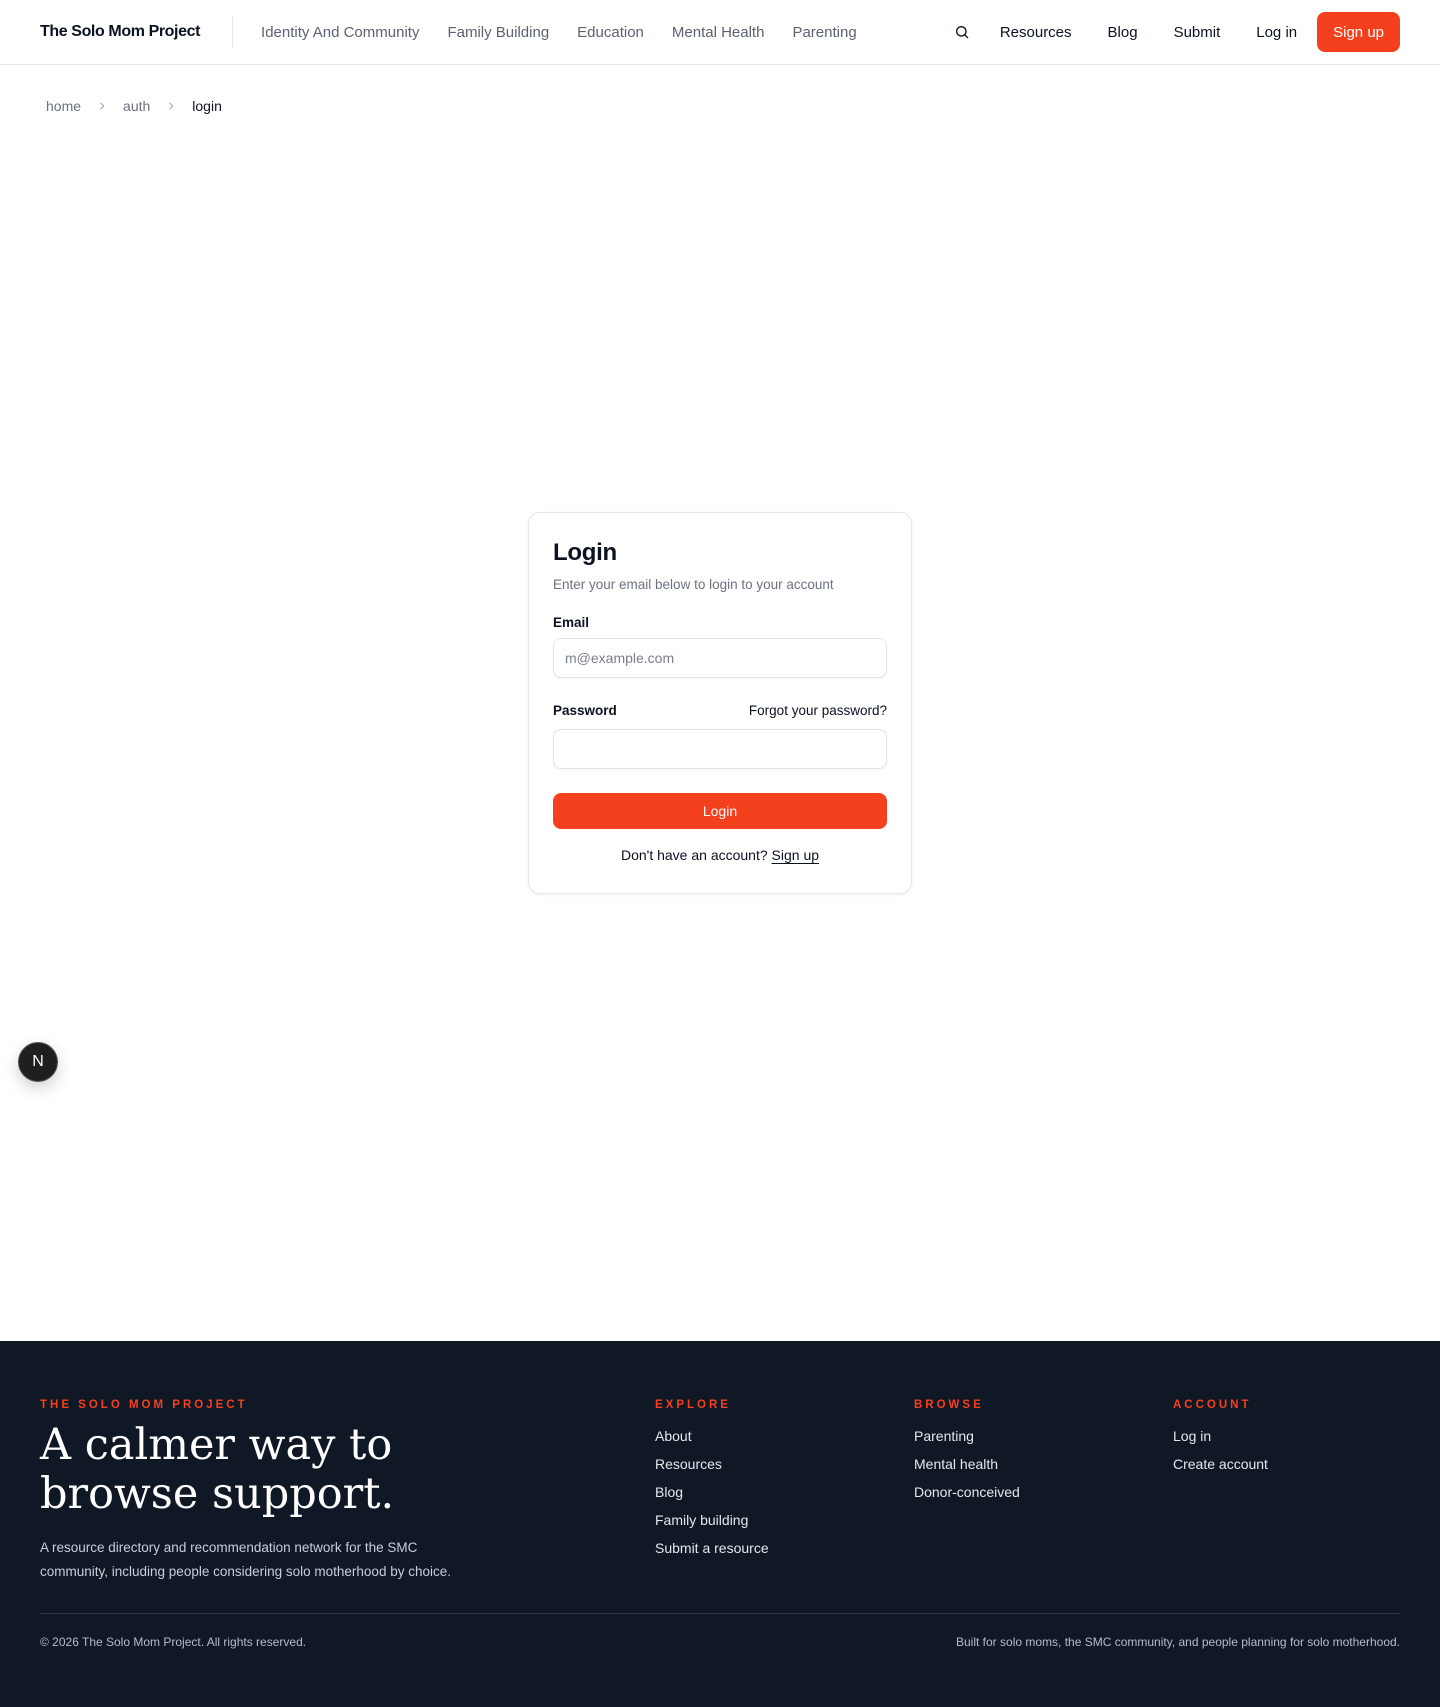 This screenshot has width=1440, height=1707. What do you see at coordinates (824, 32) in the screenshot?
I see `nav-parenting: Parenting` at bounding box center [824, 32].